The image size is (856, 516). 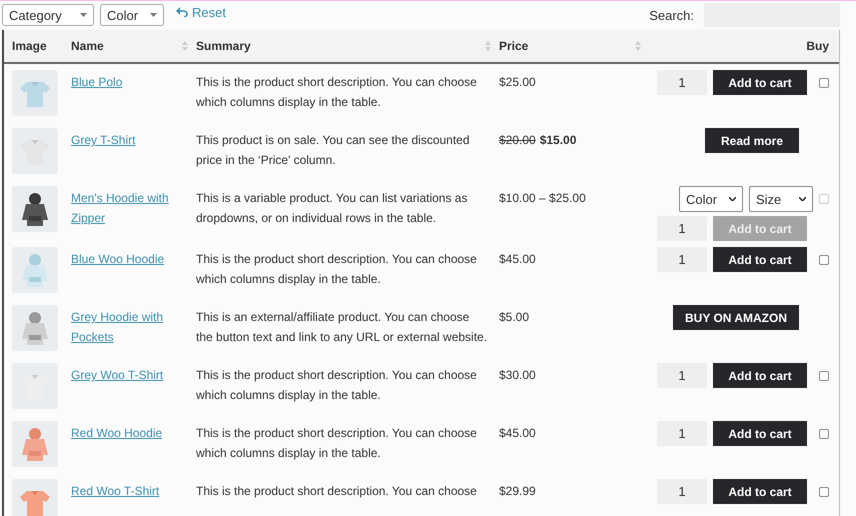 I want to click on product-link: Blue Woo Hoodie, so click(x=122, y=258).